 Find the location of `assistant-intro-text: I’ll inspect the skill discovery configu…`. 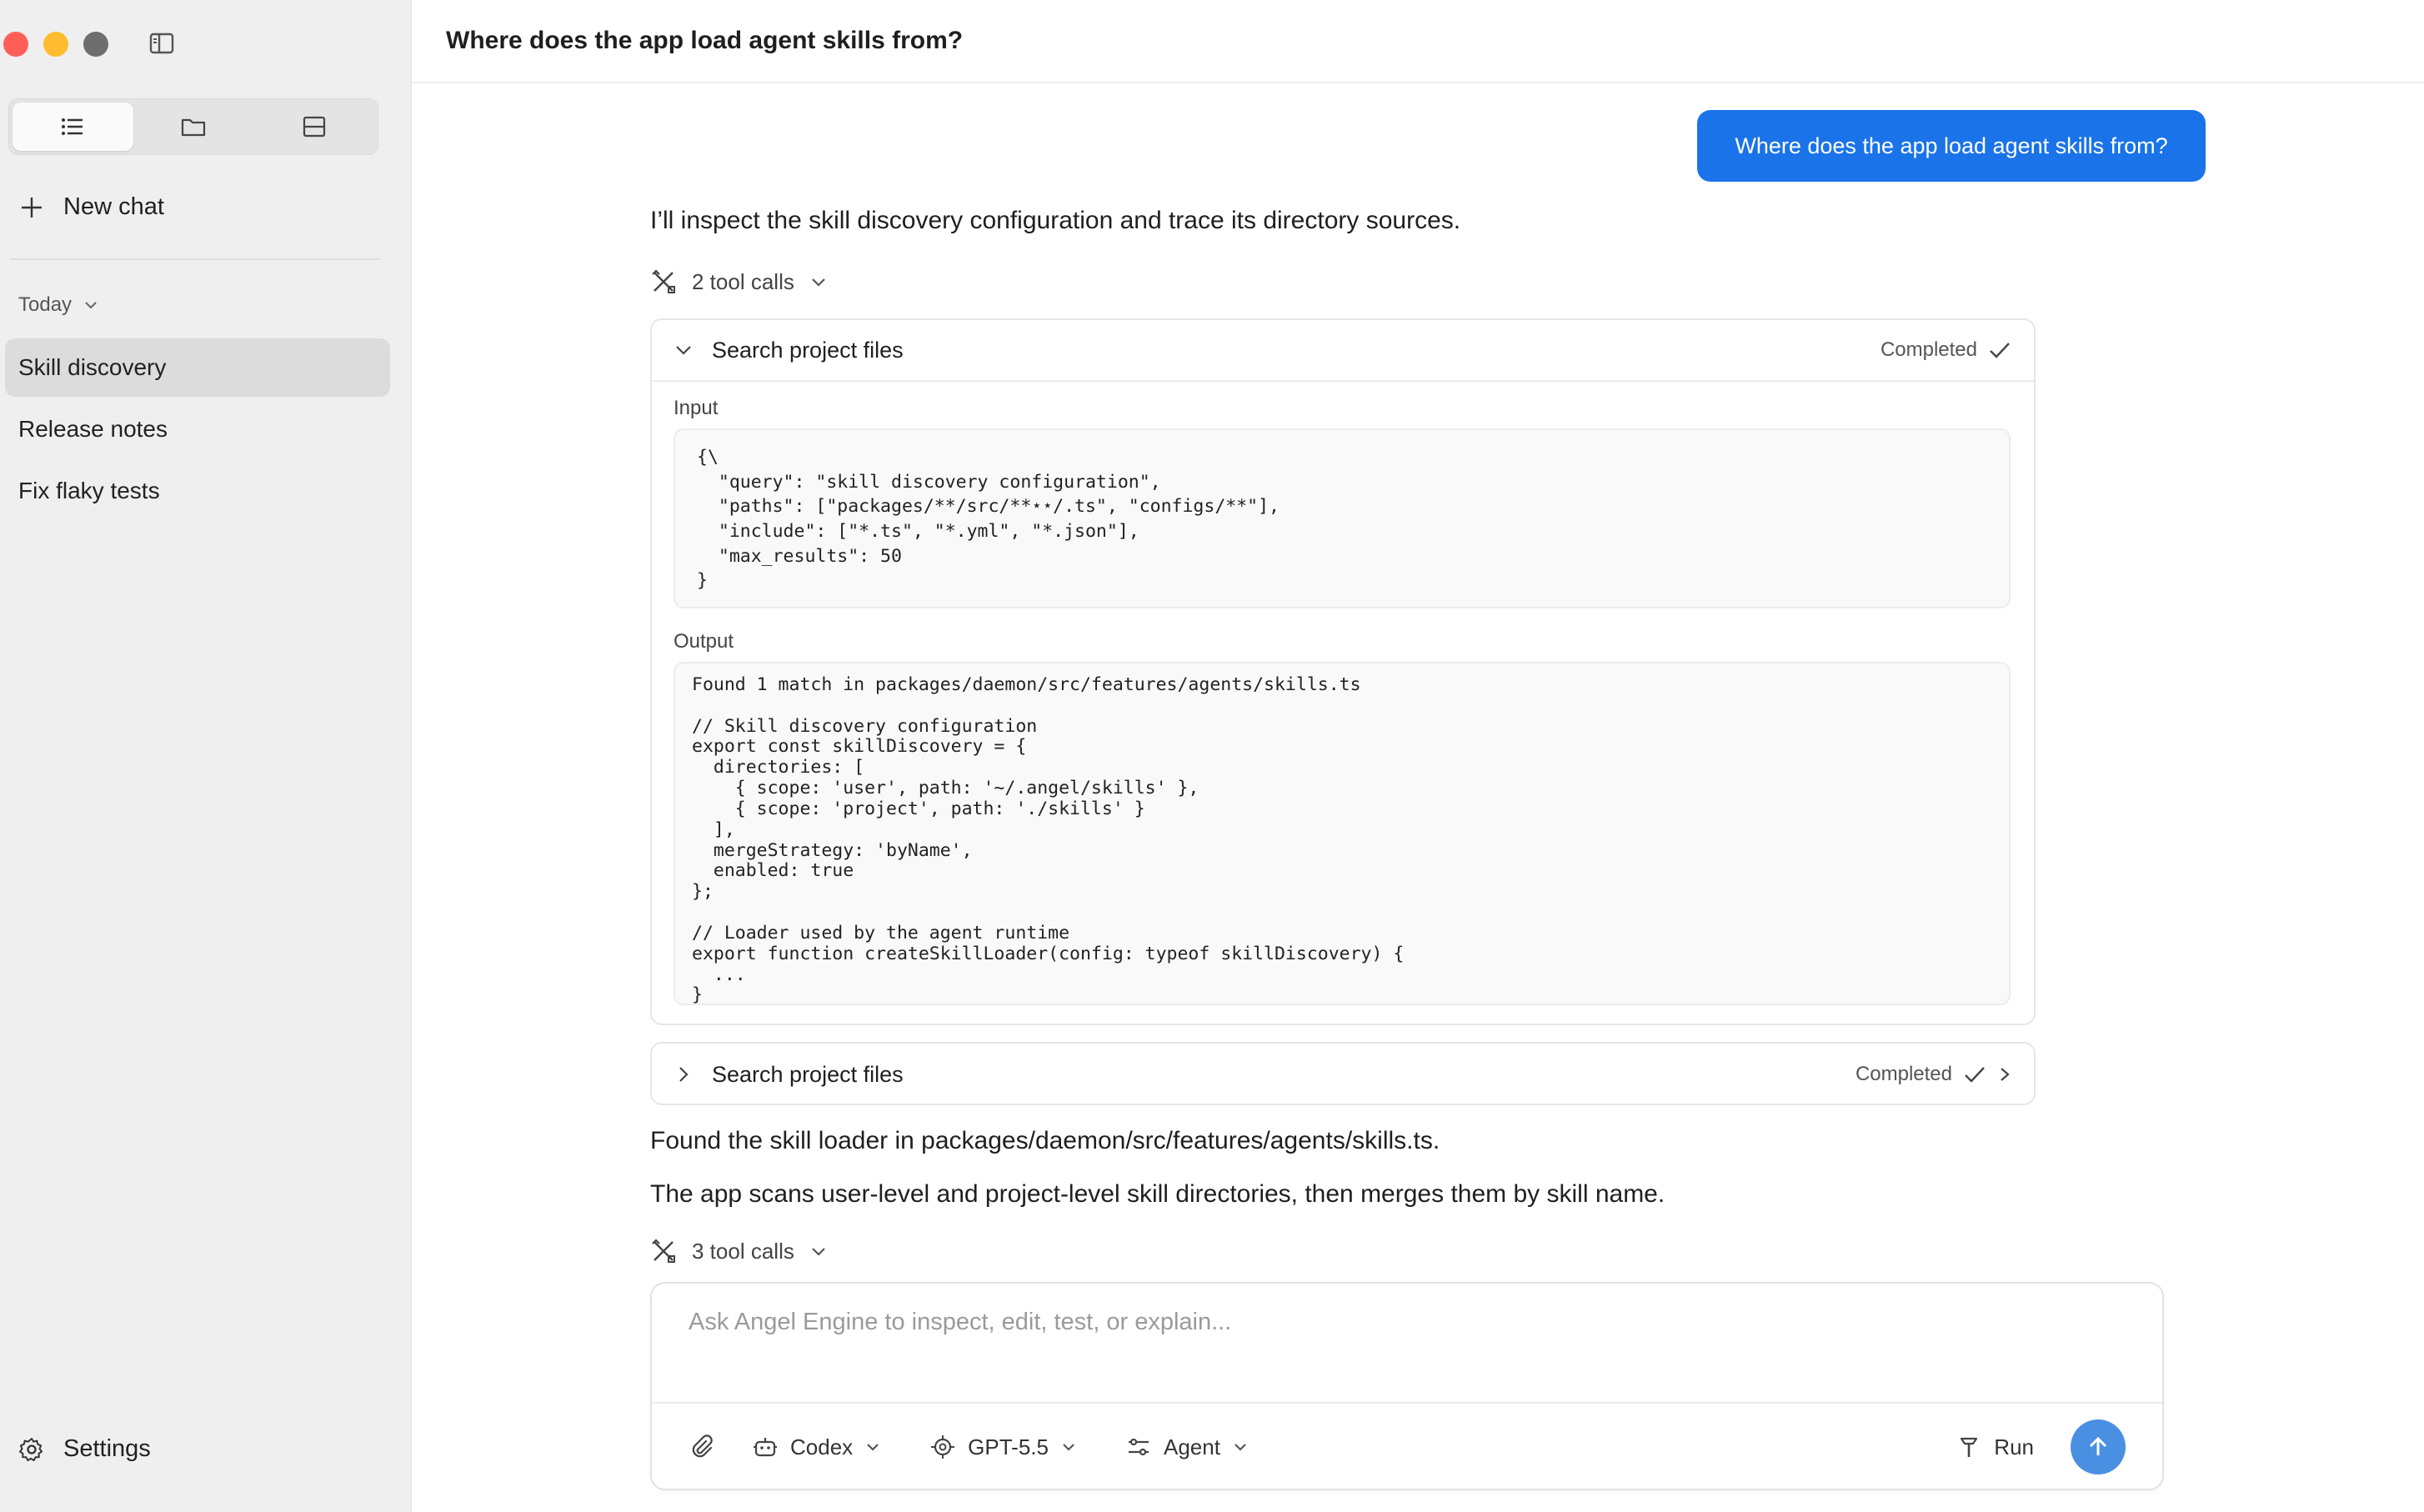

assistant-intro-text: I’ll inspect the skill discovery configu… is located at coordinates (1055, 221).